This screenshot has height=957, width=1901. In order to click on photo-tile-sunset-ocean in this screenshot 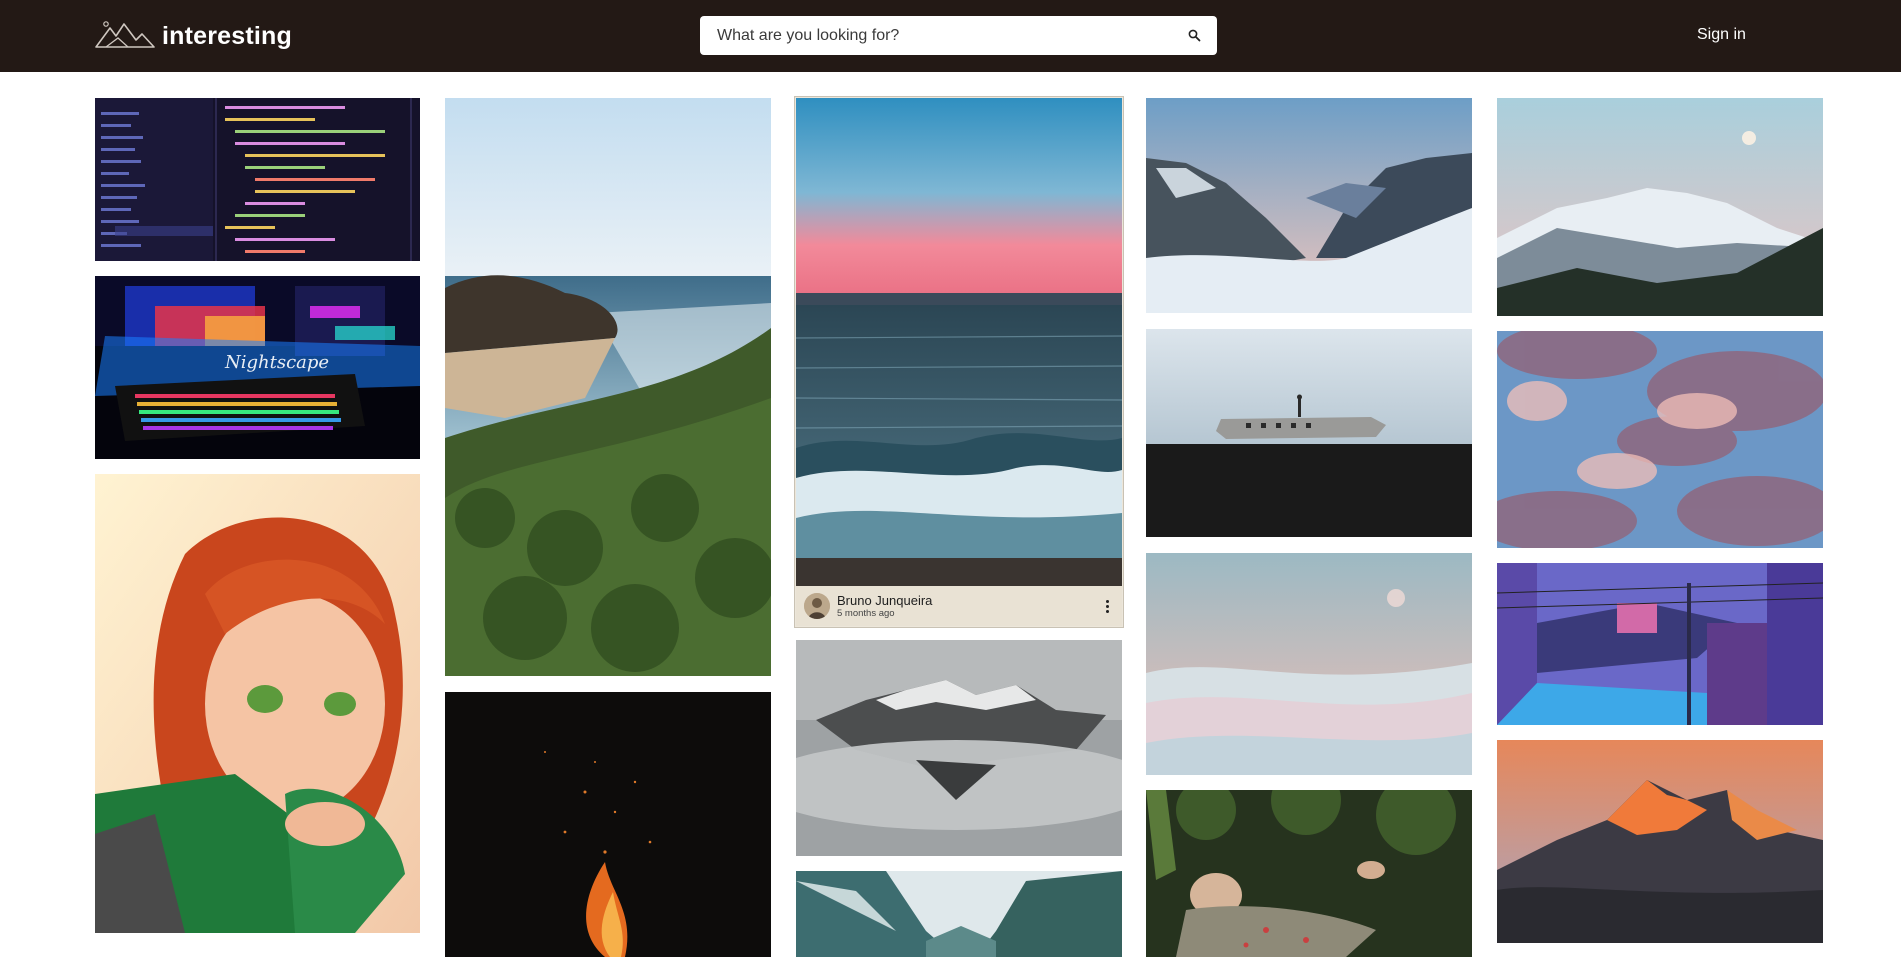, I will do `click(959, 342)`.